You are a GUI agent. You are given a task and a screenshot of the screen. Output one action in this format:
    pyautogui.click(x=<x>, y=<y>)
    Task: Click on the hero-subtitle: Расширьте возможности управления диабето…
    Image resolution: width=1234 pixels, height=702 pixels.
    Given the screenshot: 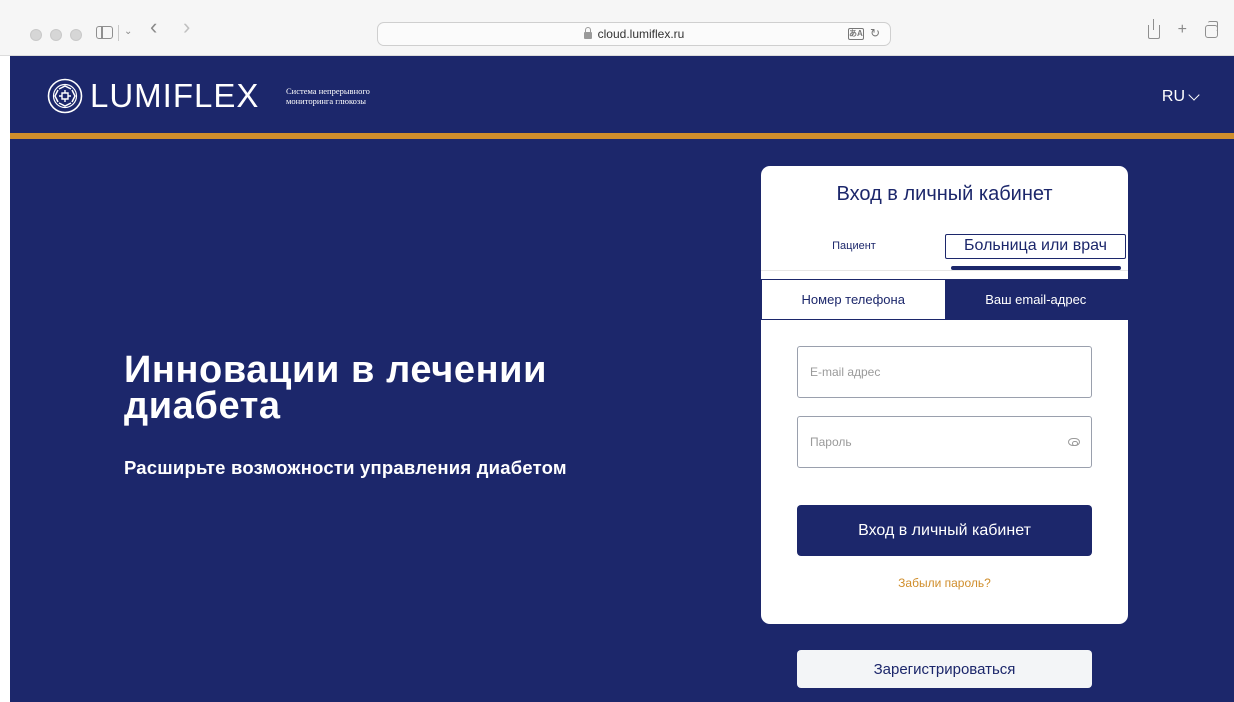 What is the action you would take?
    pyautogui.click(x=345, y=467)
    